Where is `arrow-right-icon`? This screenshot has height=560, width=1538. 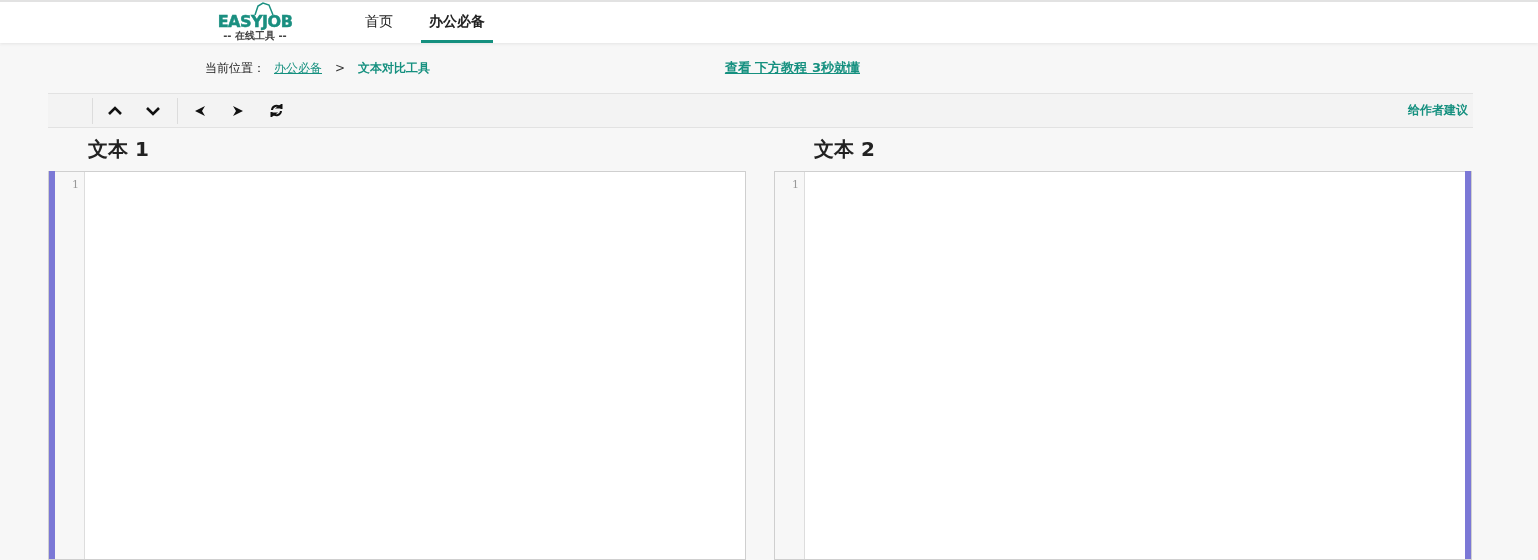 arrow-right-icon is located at coordinates (238, 110).